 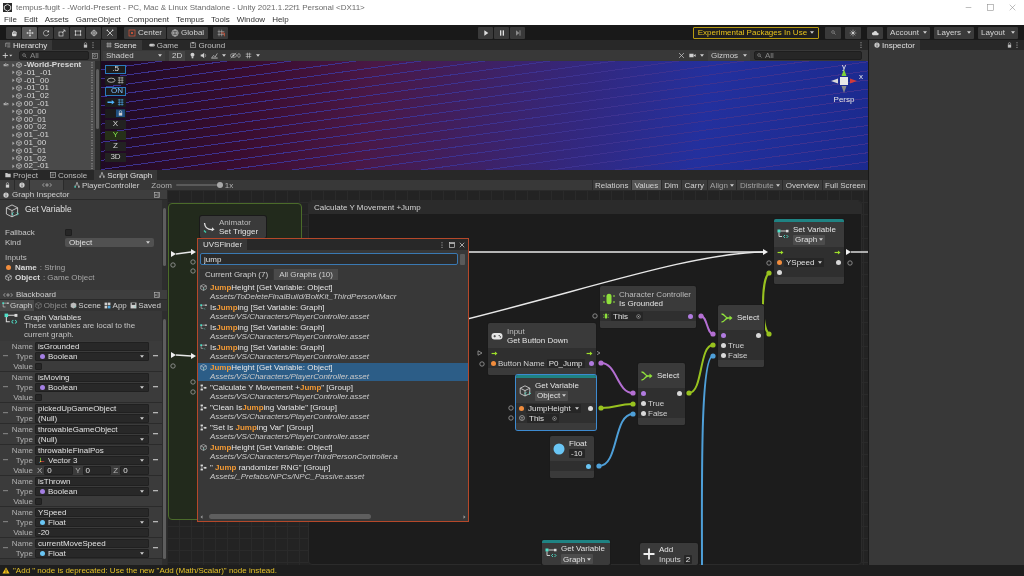 I want to click on node-title: Get Button Down, so click(x=537, y=340).